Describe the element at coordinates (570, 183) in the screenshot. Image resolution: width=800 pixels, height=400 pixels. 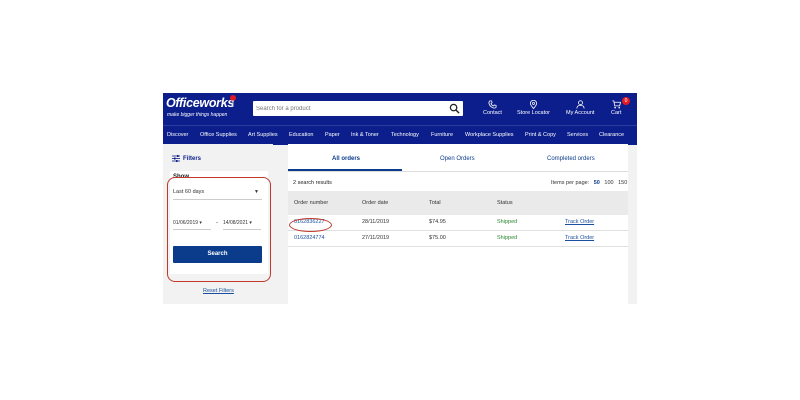
I see `items-per-page-label: Items per page:` at that location.